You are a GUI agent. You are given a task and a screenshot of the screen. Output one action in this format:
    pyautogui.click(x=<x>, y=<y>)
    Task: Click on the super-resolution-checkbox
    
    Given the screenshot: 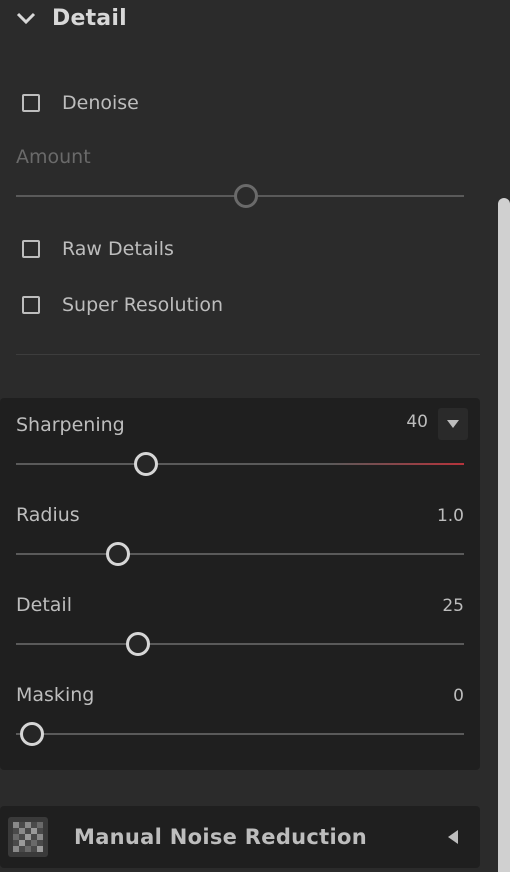 What is the action you would take?
    pyautogui.click(x=31, y=305)
    